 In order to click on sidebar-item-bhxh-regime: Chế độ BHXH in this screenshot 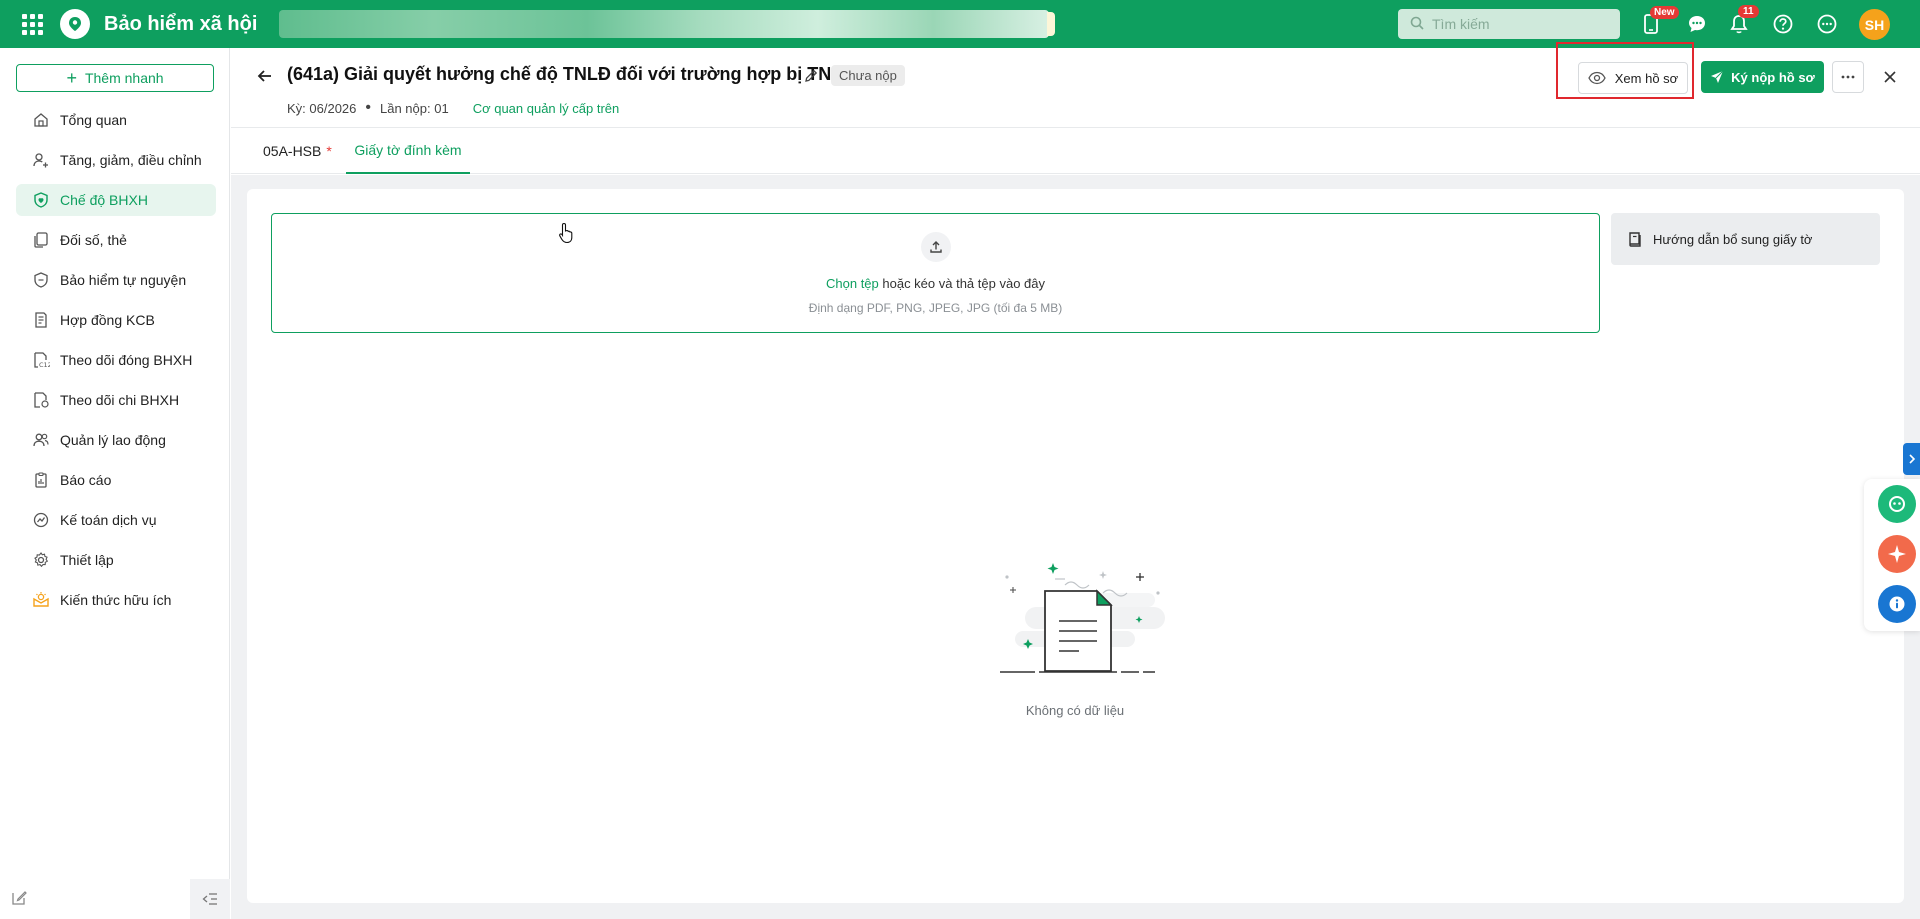, I will do `click(116, 200)`.